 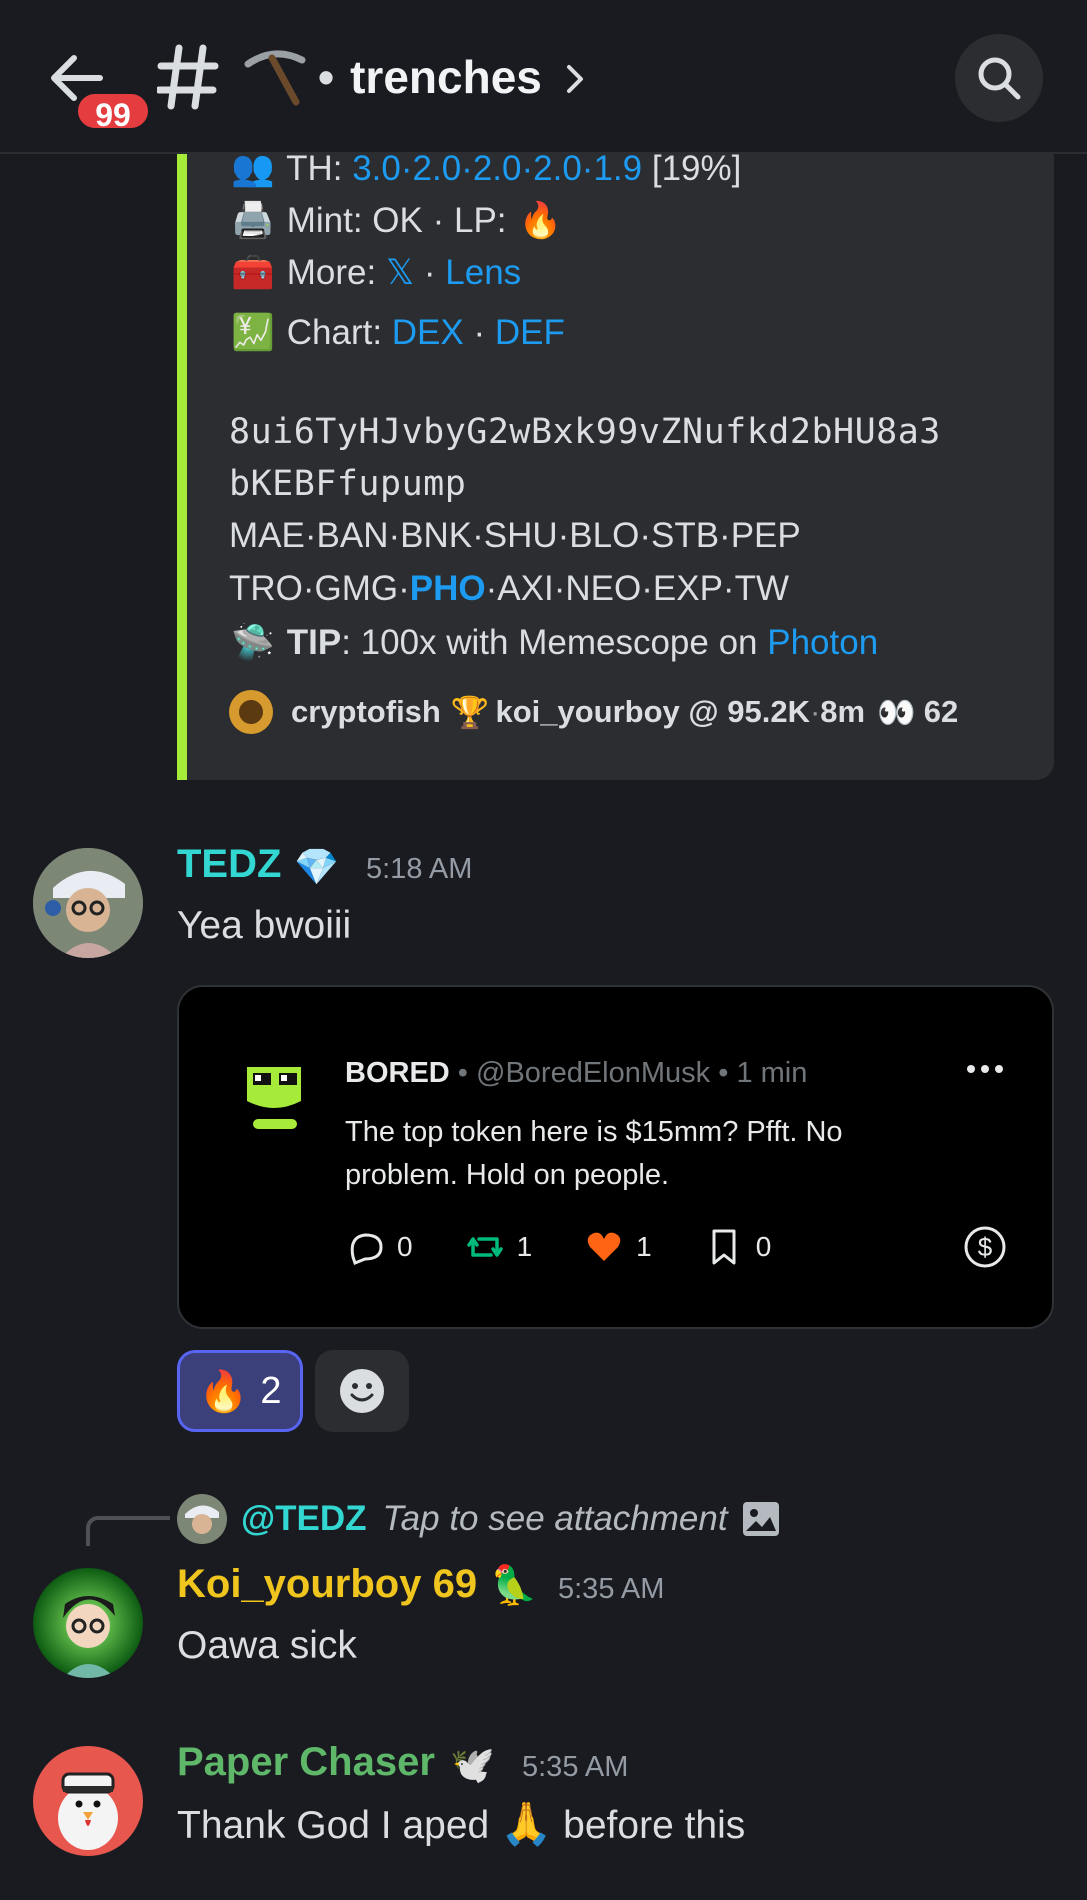 I want to click on pray-icon: 🙏, so click(x=526, y=1823).